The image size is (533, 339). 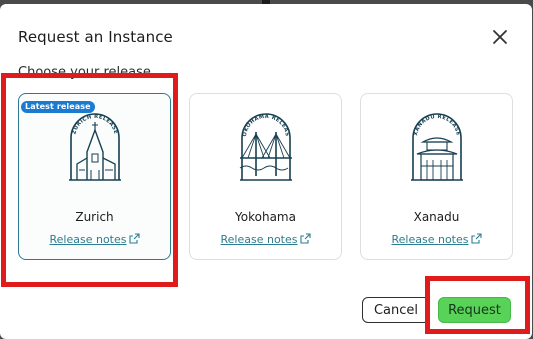 What do you see at coordinates (95, 37) in the screenshot?
I see `dialog-title: Request an Instance` at bounding box center [95, 37].